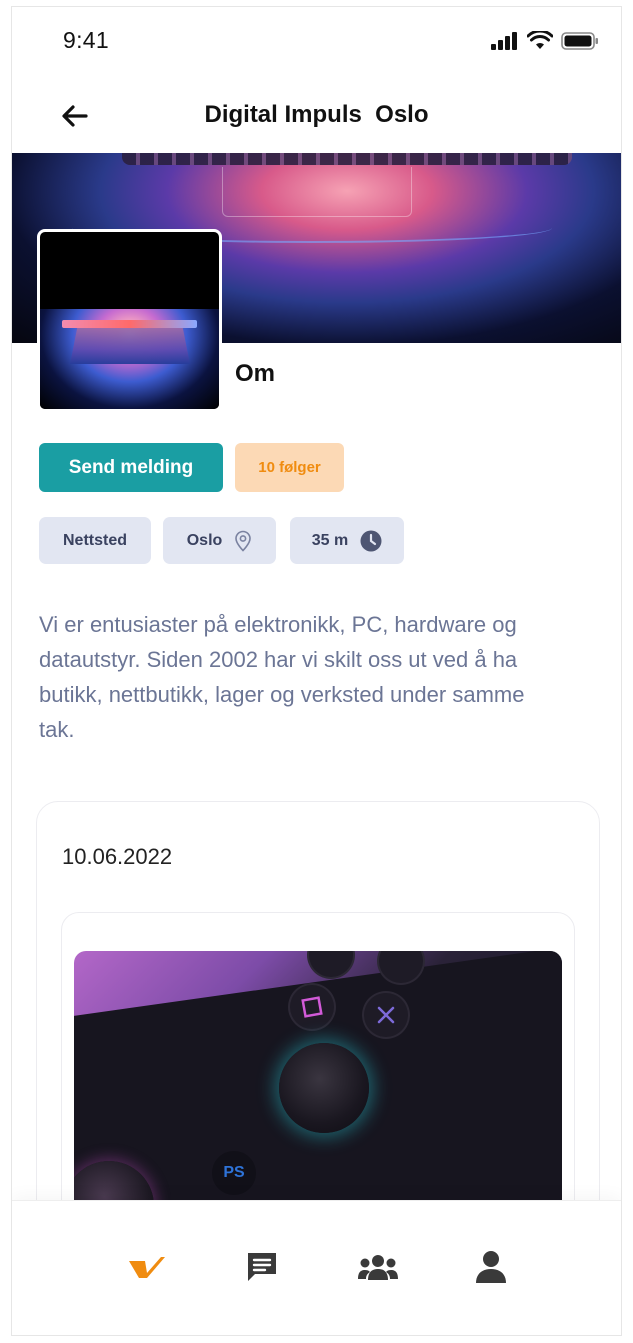  What do you see at coordinates (540, 42) in the screenshot?
I see `wifi-icon` at bounding box center [540, 42].